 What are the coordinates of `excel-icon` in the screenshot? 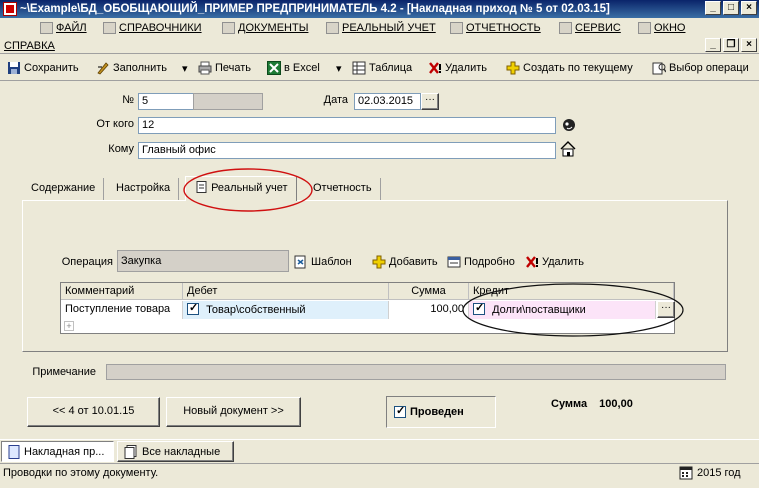 It's located at (274, 68).